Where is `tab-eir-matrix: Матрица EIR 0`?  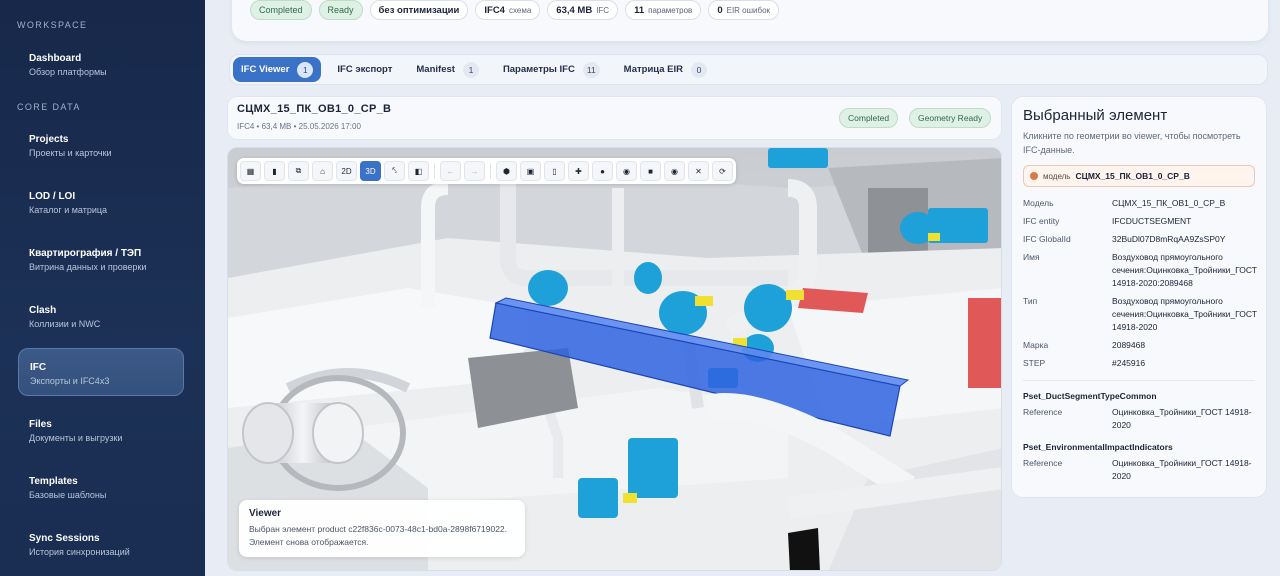 tab-eir-matrix: Матрица EIR 0 is located at coordinates (665, 69).